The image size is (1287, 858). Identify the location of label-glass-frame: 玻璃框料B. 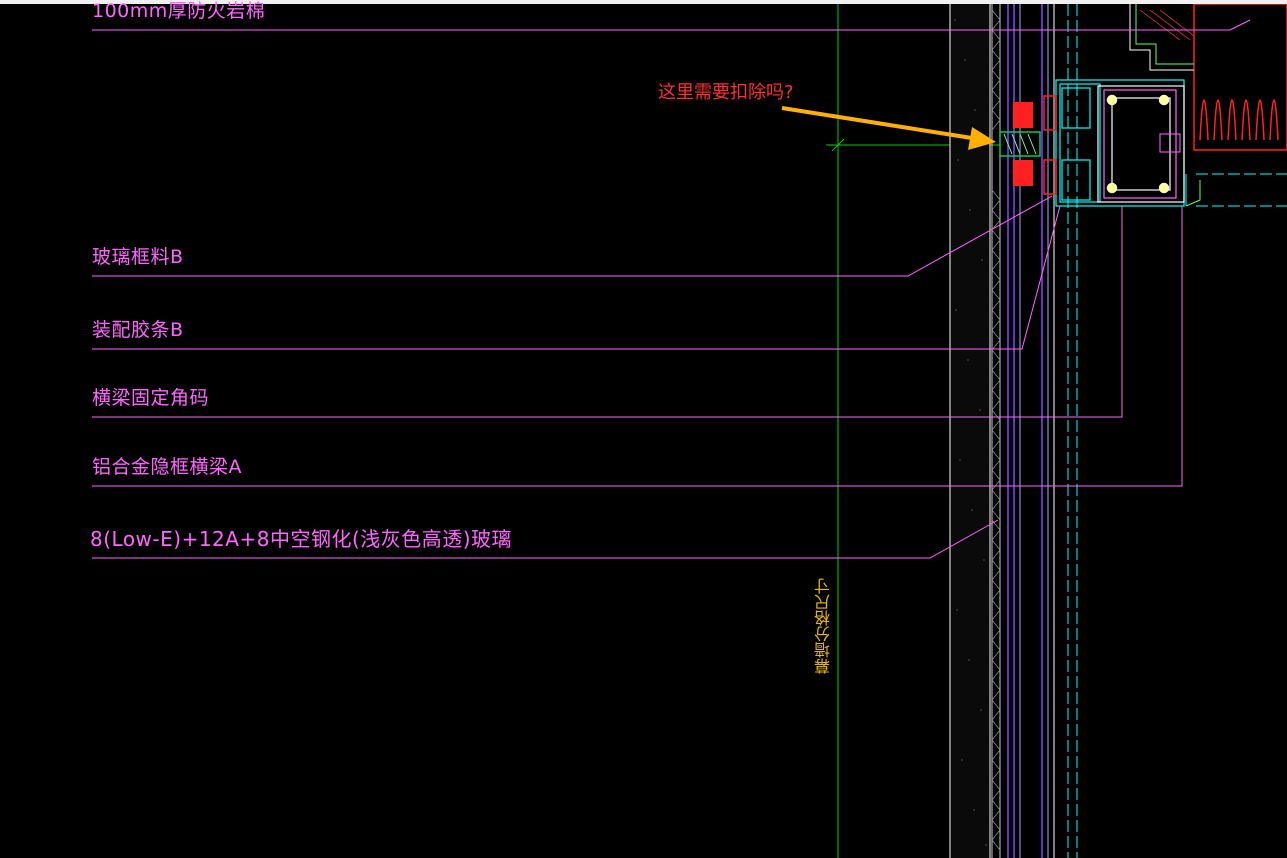
(138, 257).